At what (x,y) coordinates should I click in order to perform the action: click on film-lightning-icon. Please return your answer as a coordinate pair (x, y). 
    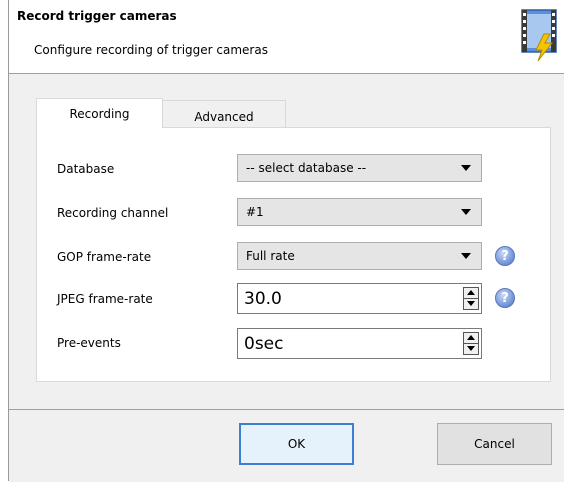
    Looking at the image, I should click on (539, 35).